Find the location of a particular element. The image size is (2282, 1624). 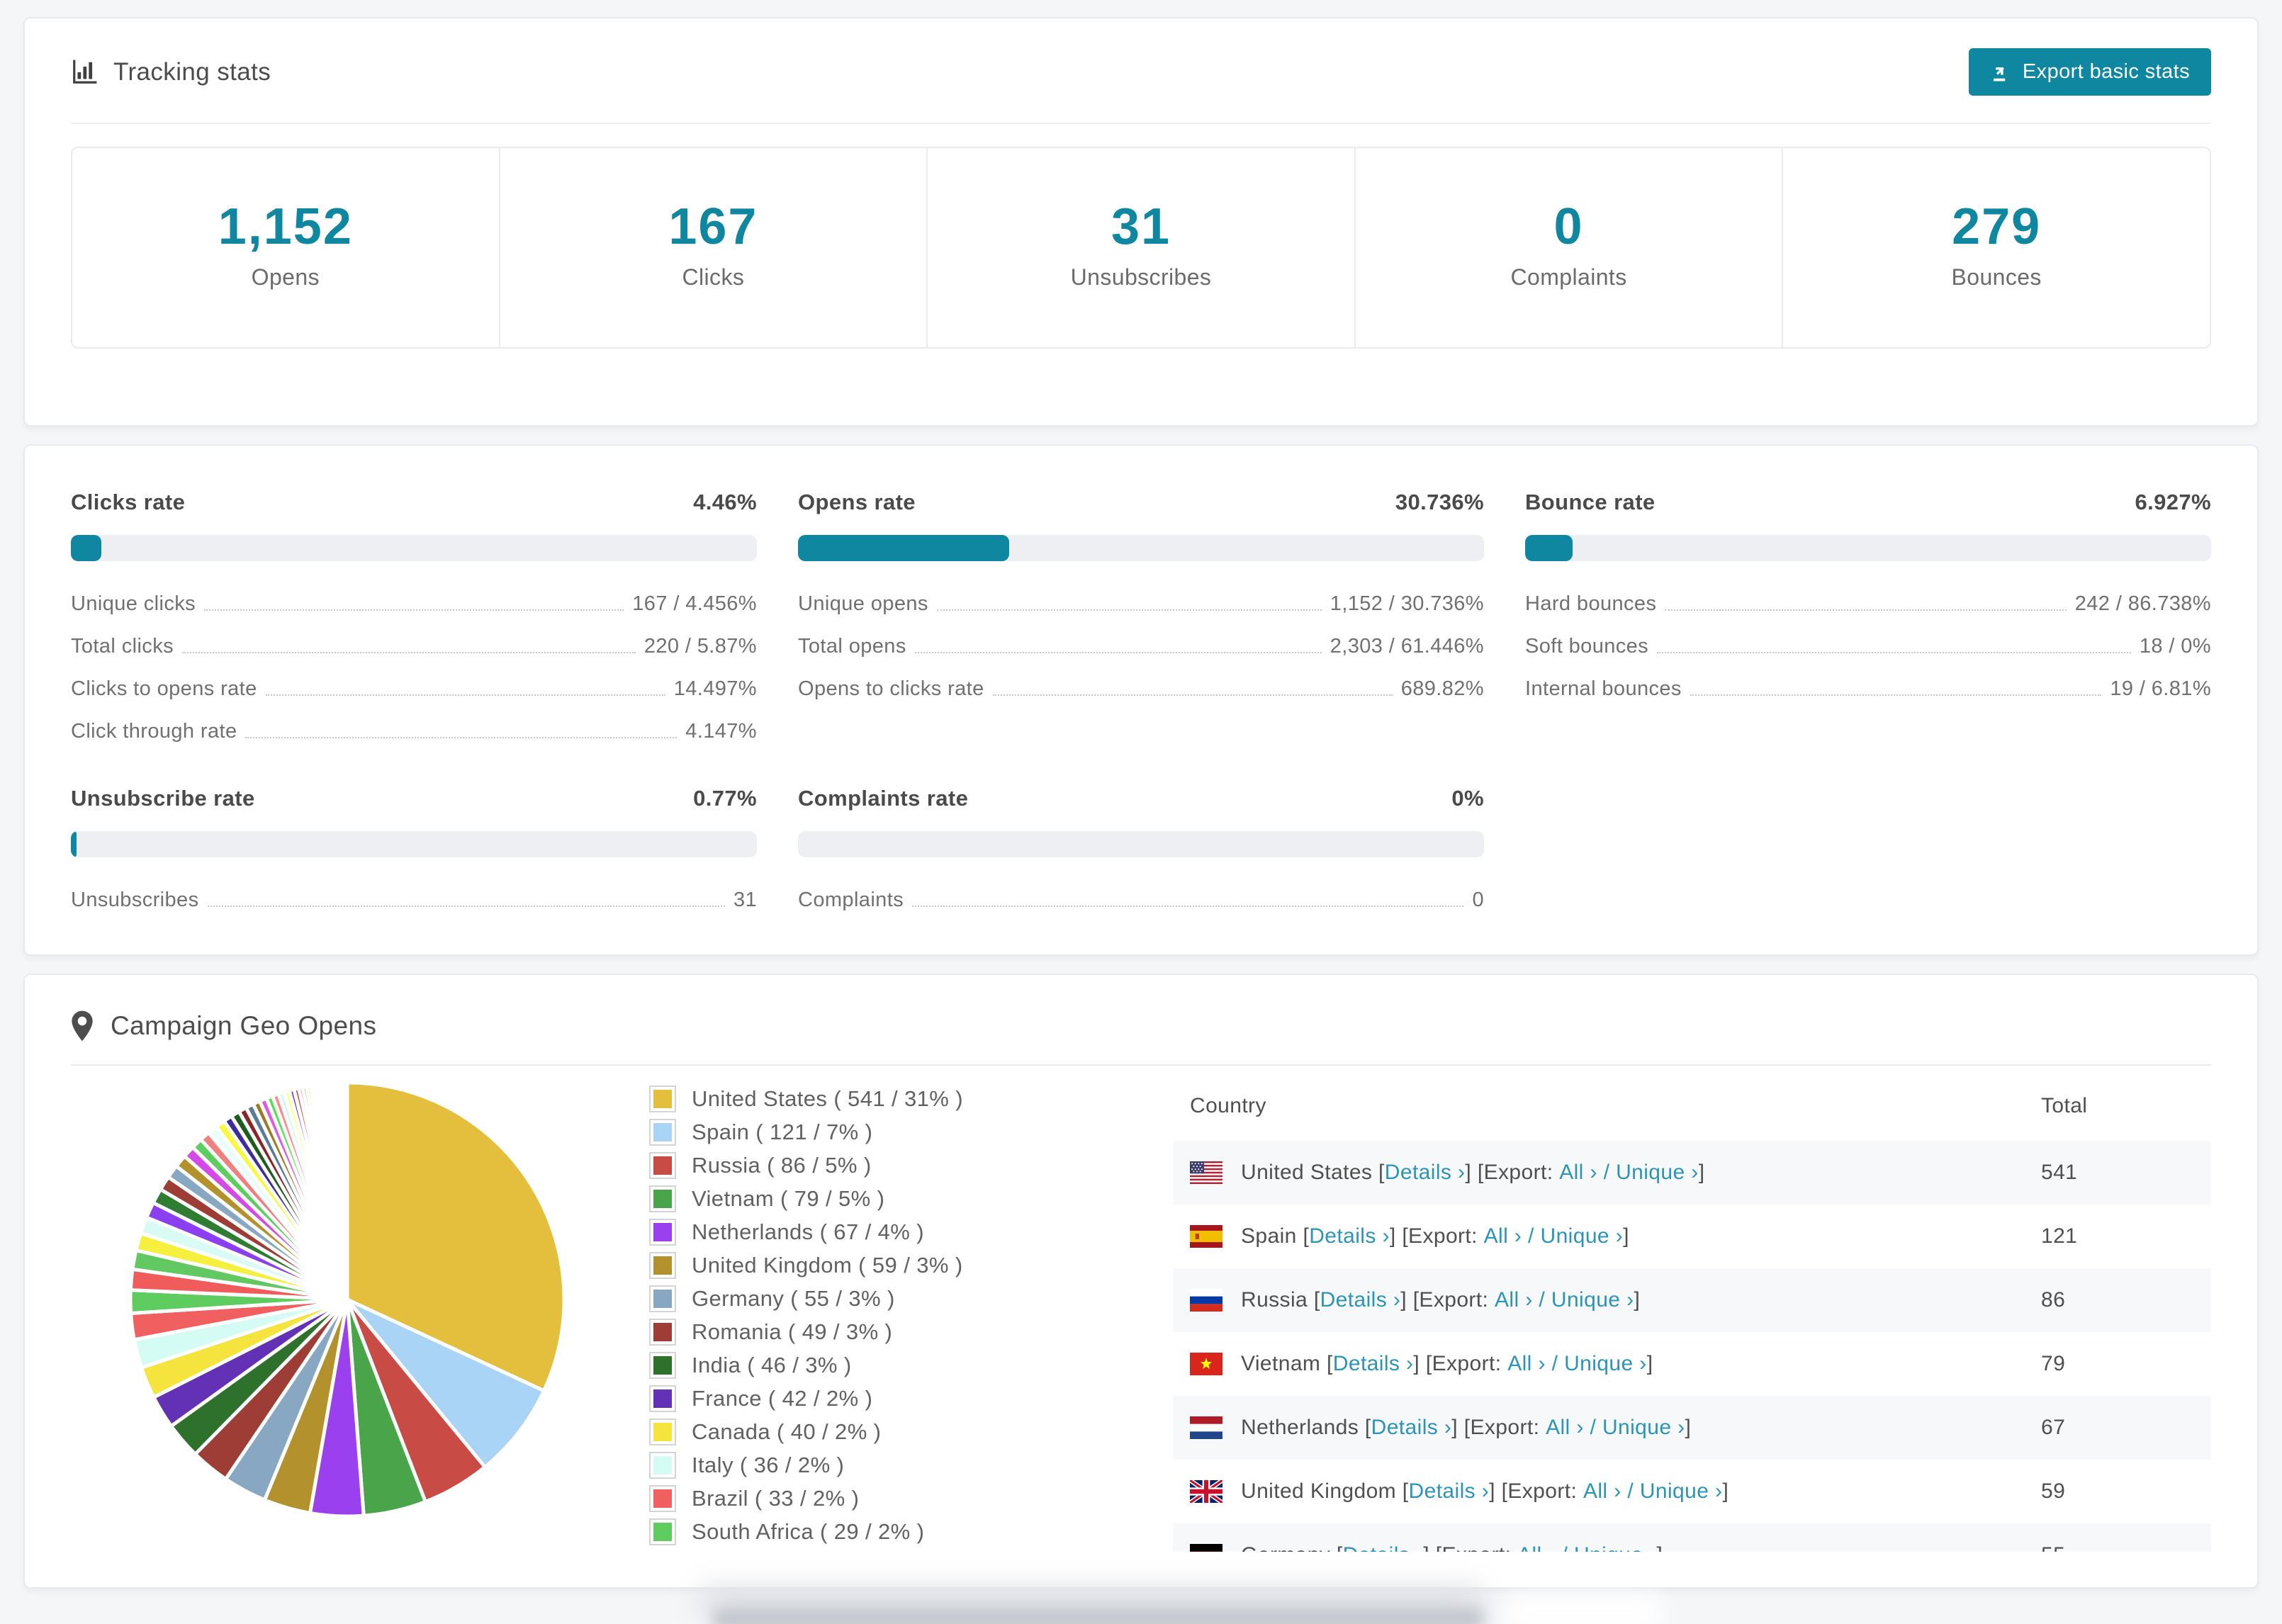

legend-item: Canada ( 40 / 2% ) is located at coordinates (911, 1432).